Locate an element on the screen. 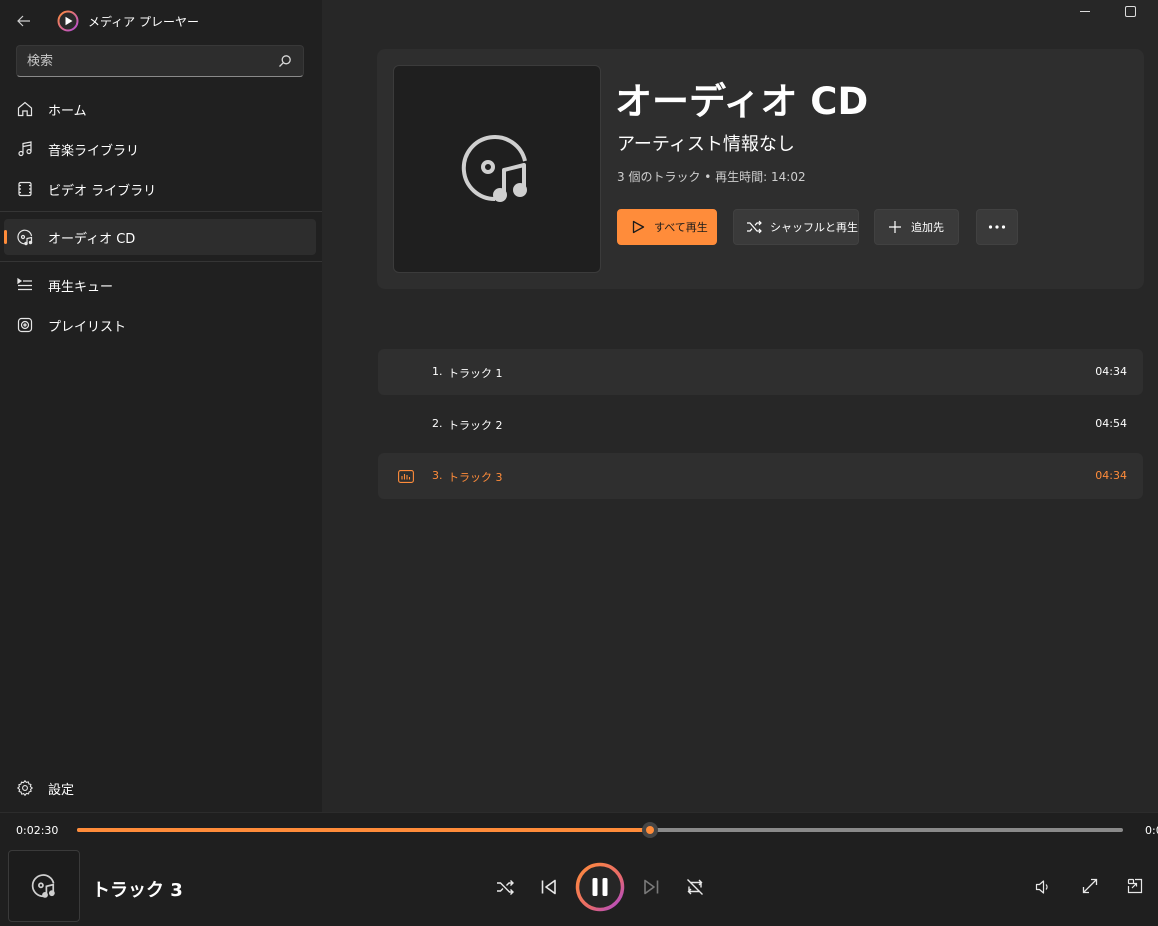 This screenshot has width=1158, height=926. nav-label-settings: 設定 is located at coordinates (61, 790).